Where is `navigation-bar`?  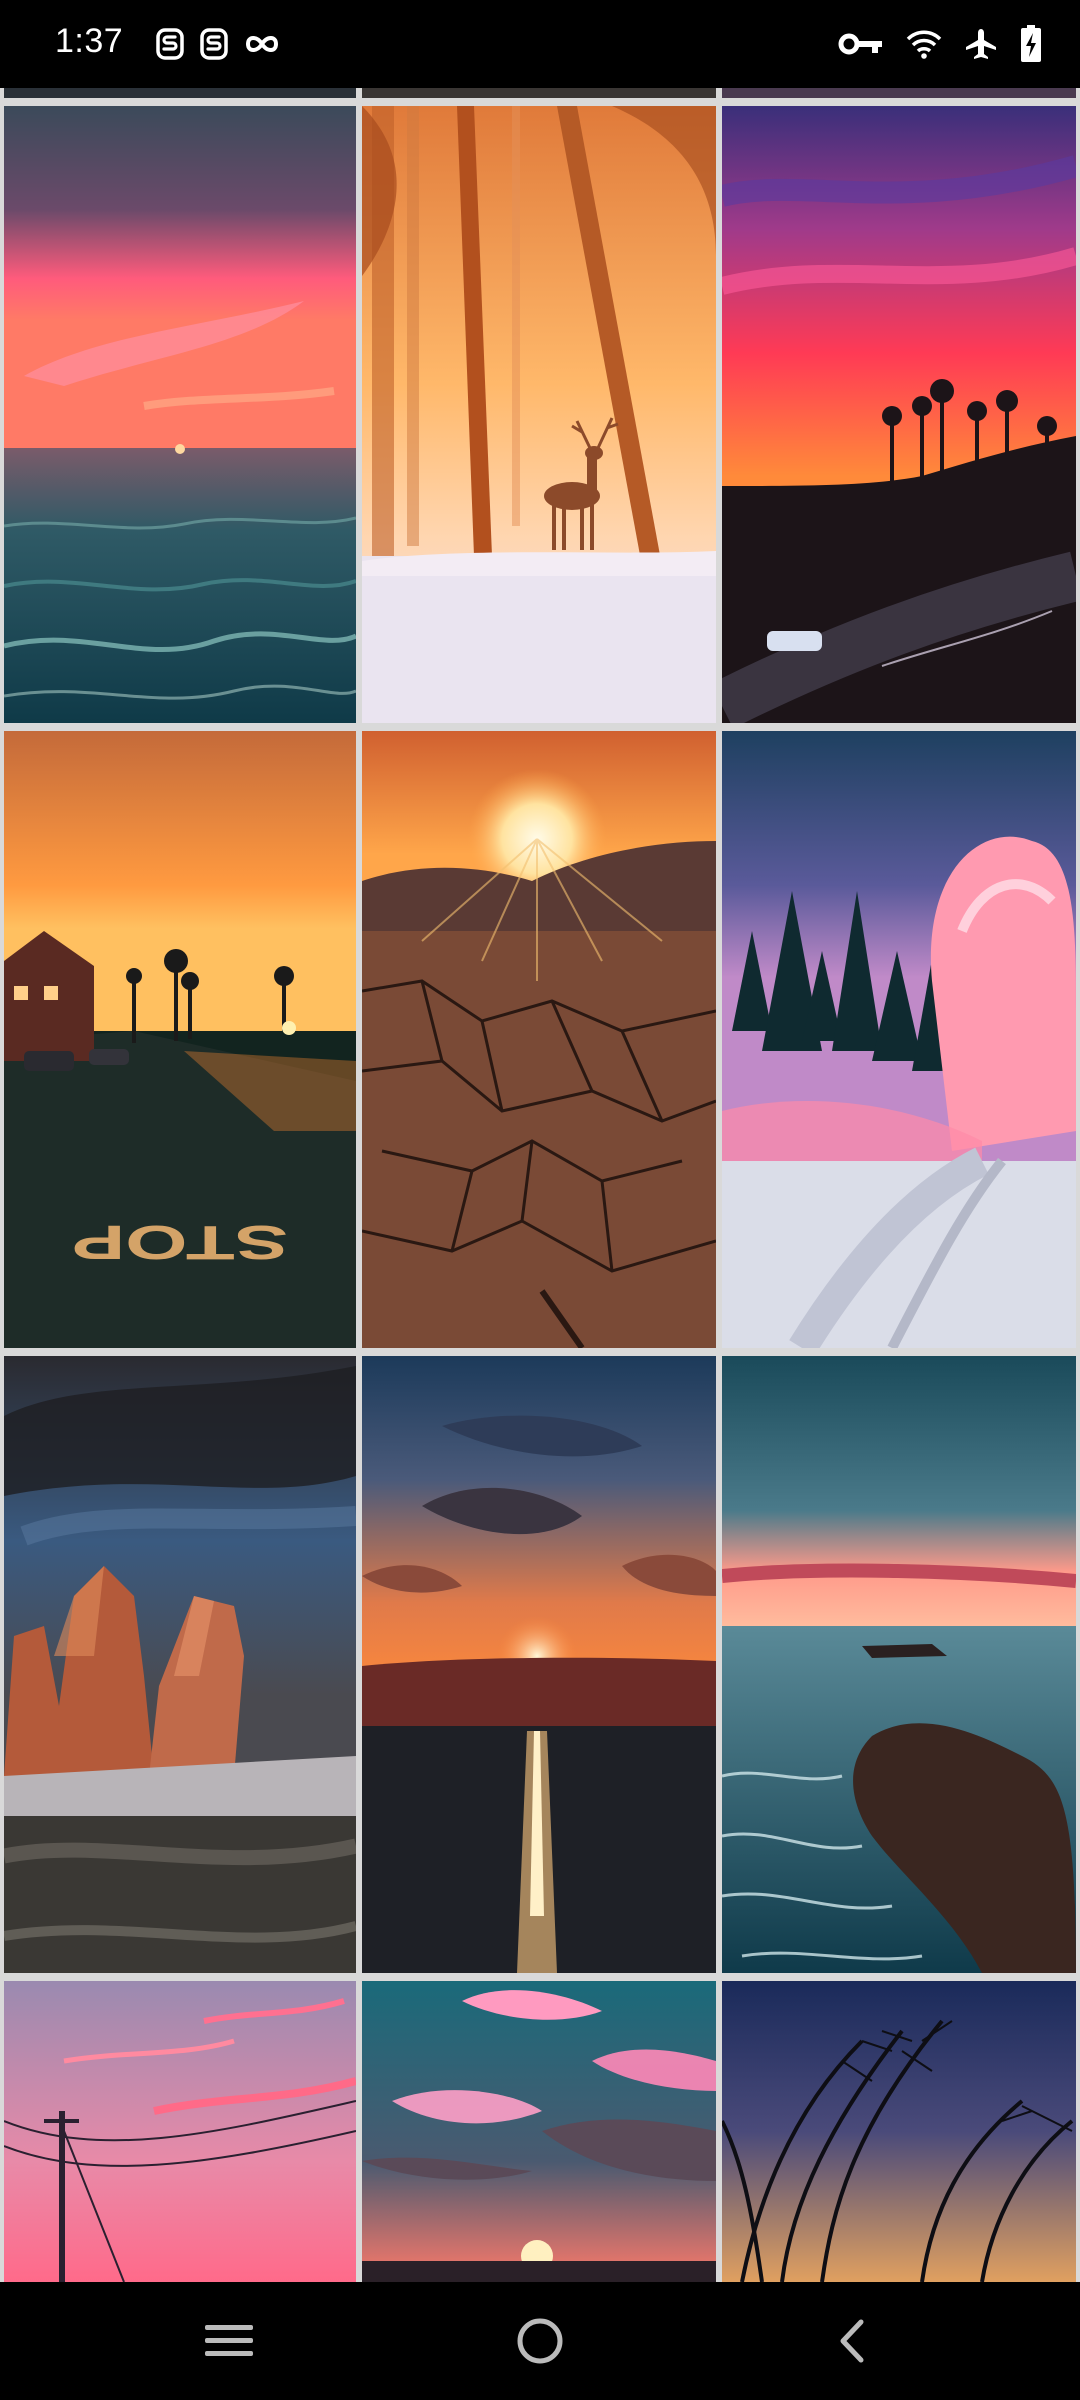 navigation-bar is located at coordinates (540, 2341).